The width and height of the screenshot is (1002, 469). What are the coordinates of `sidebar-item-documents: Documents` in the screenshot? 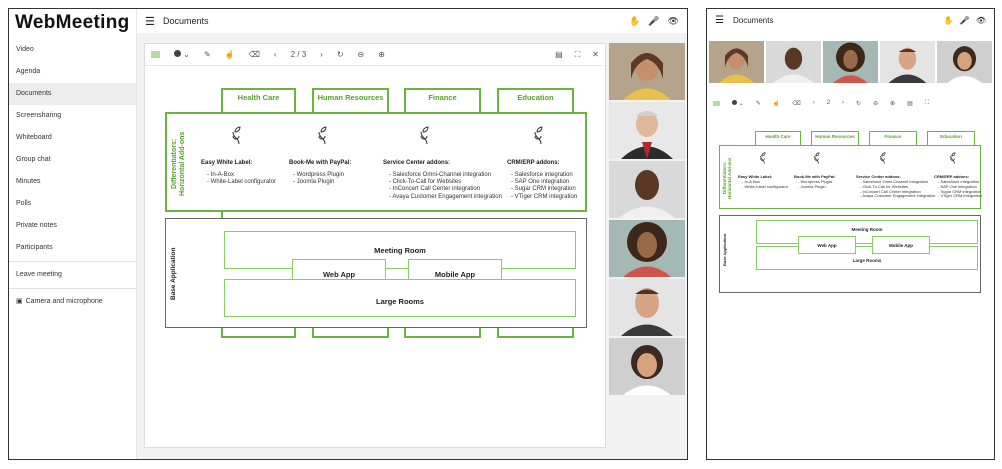 It's located at (72, 94).